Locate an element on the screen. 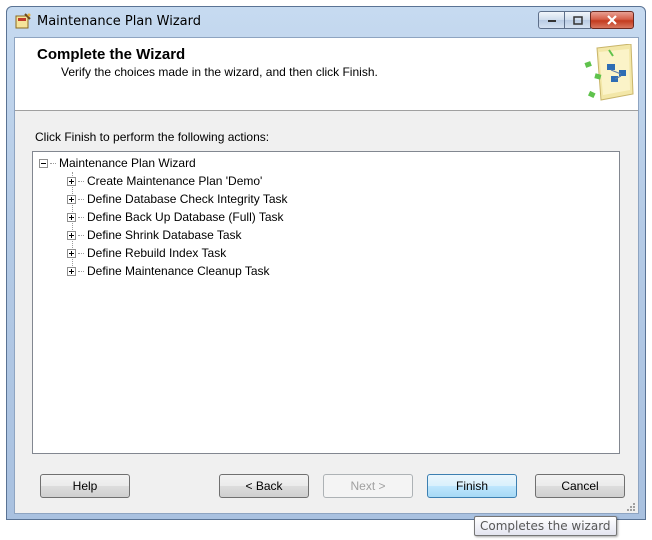 The image size is (652, 540). minimize-button is located at coordinates (551, 20).